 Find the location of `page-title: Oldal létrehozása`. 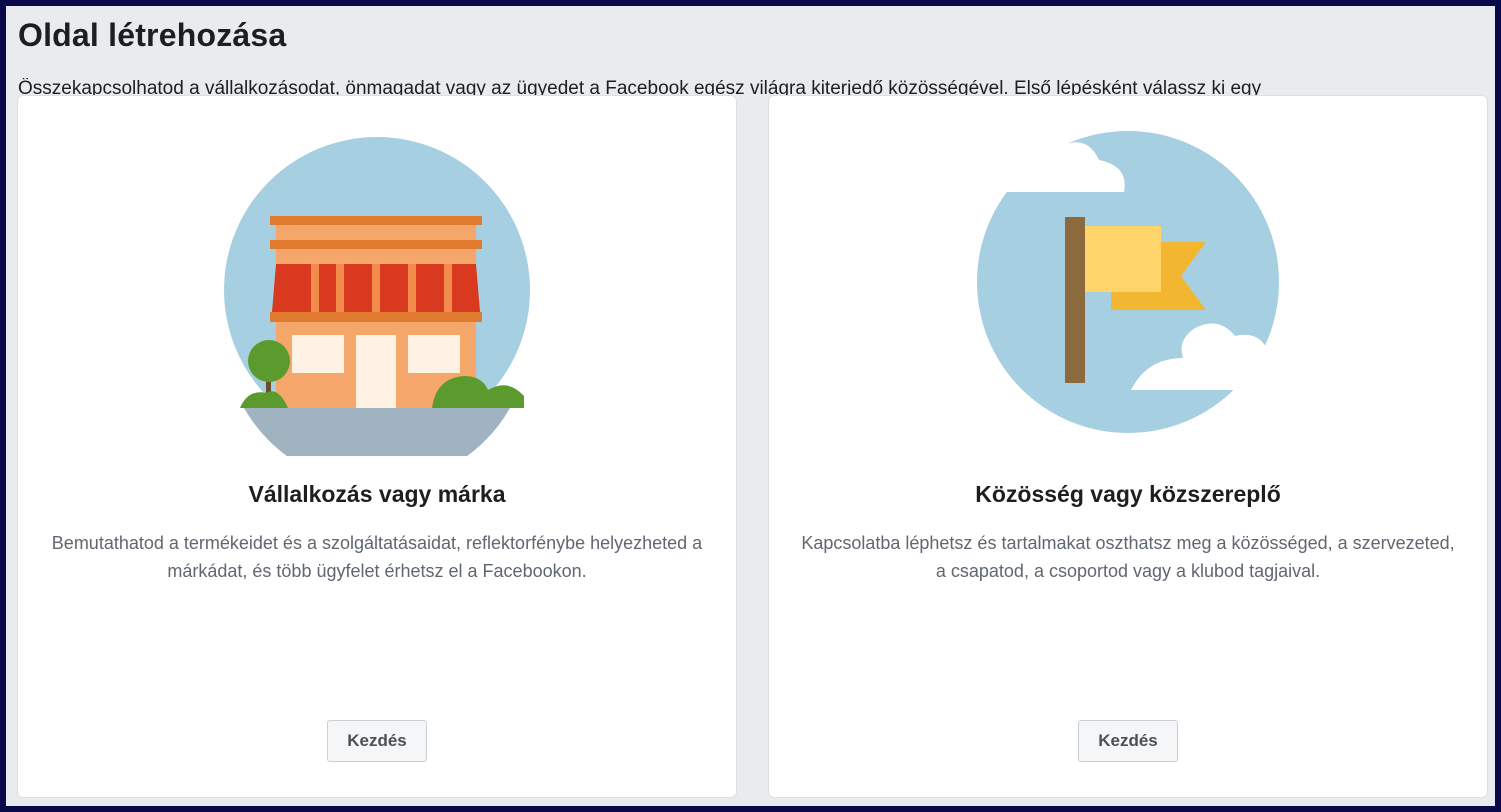

page-title: Oldal létrehozása is located at coordinates (152, 35).